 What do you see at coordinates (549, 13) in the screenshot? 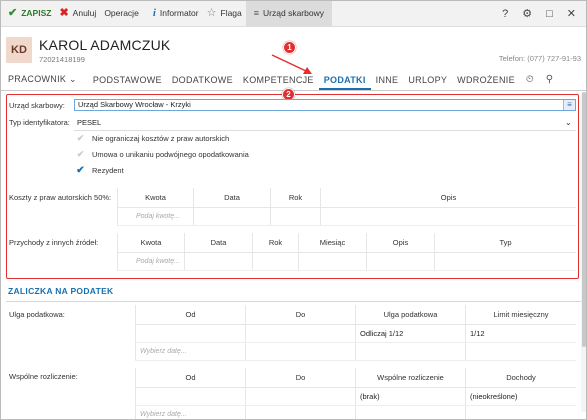
I see `maximize-button: □` at bounding box center [549, 13].